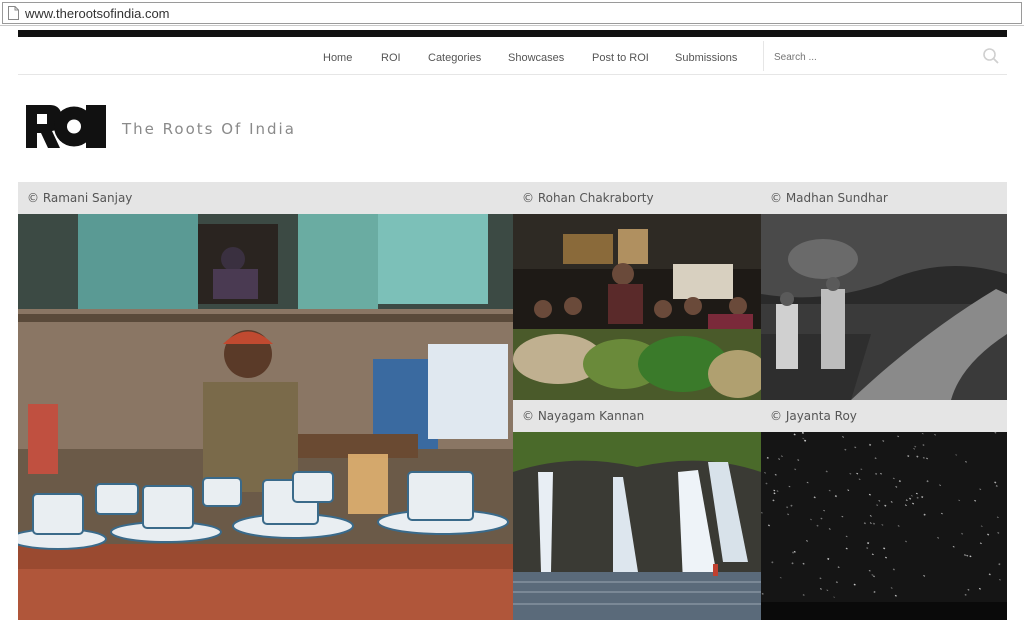 The height and width of the screenshot is (622, 1024). I want to click on site-logo, so click(66, 126).